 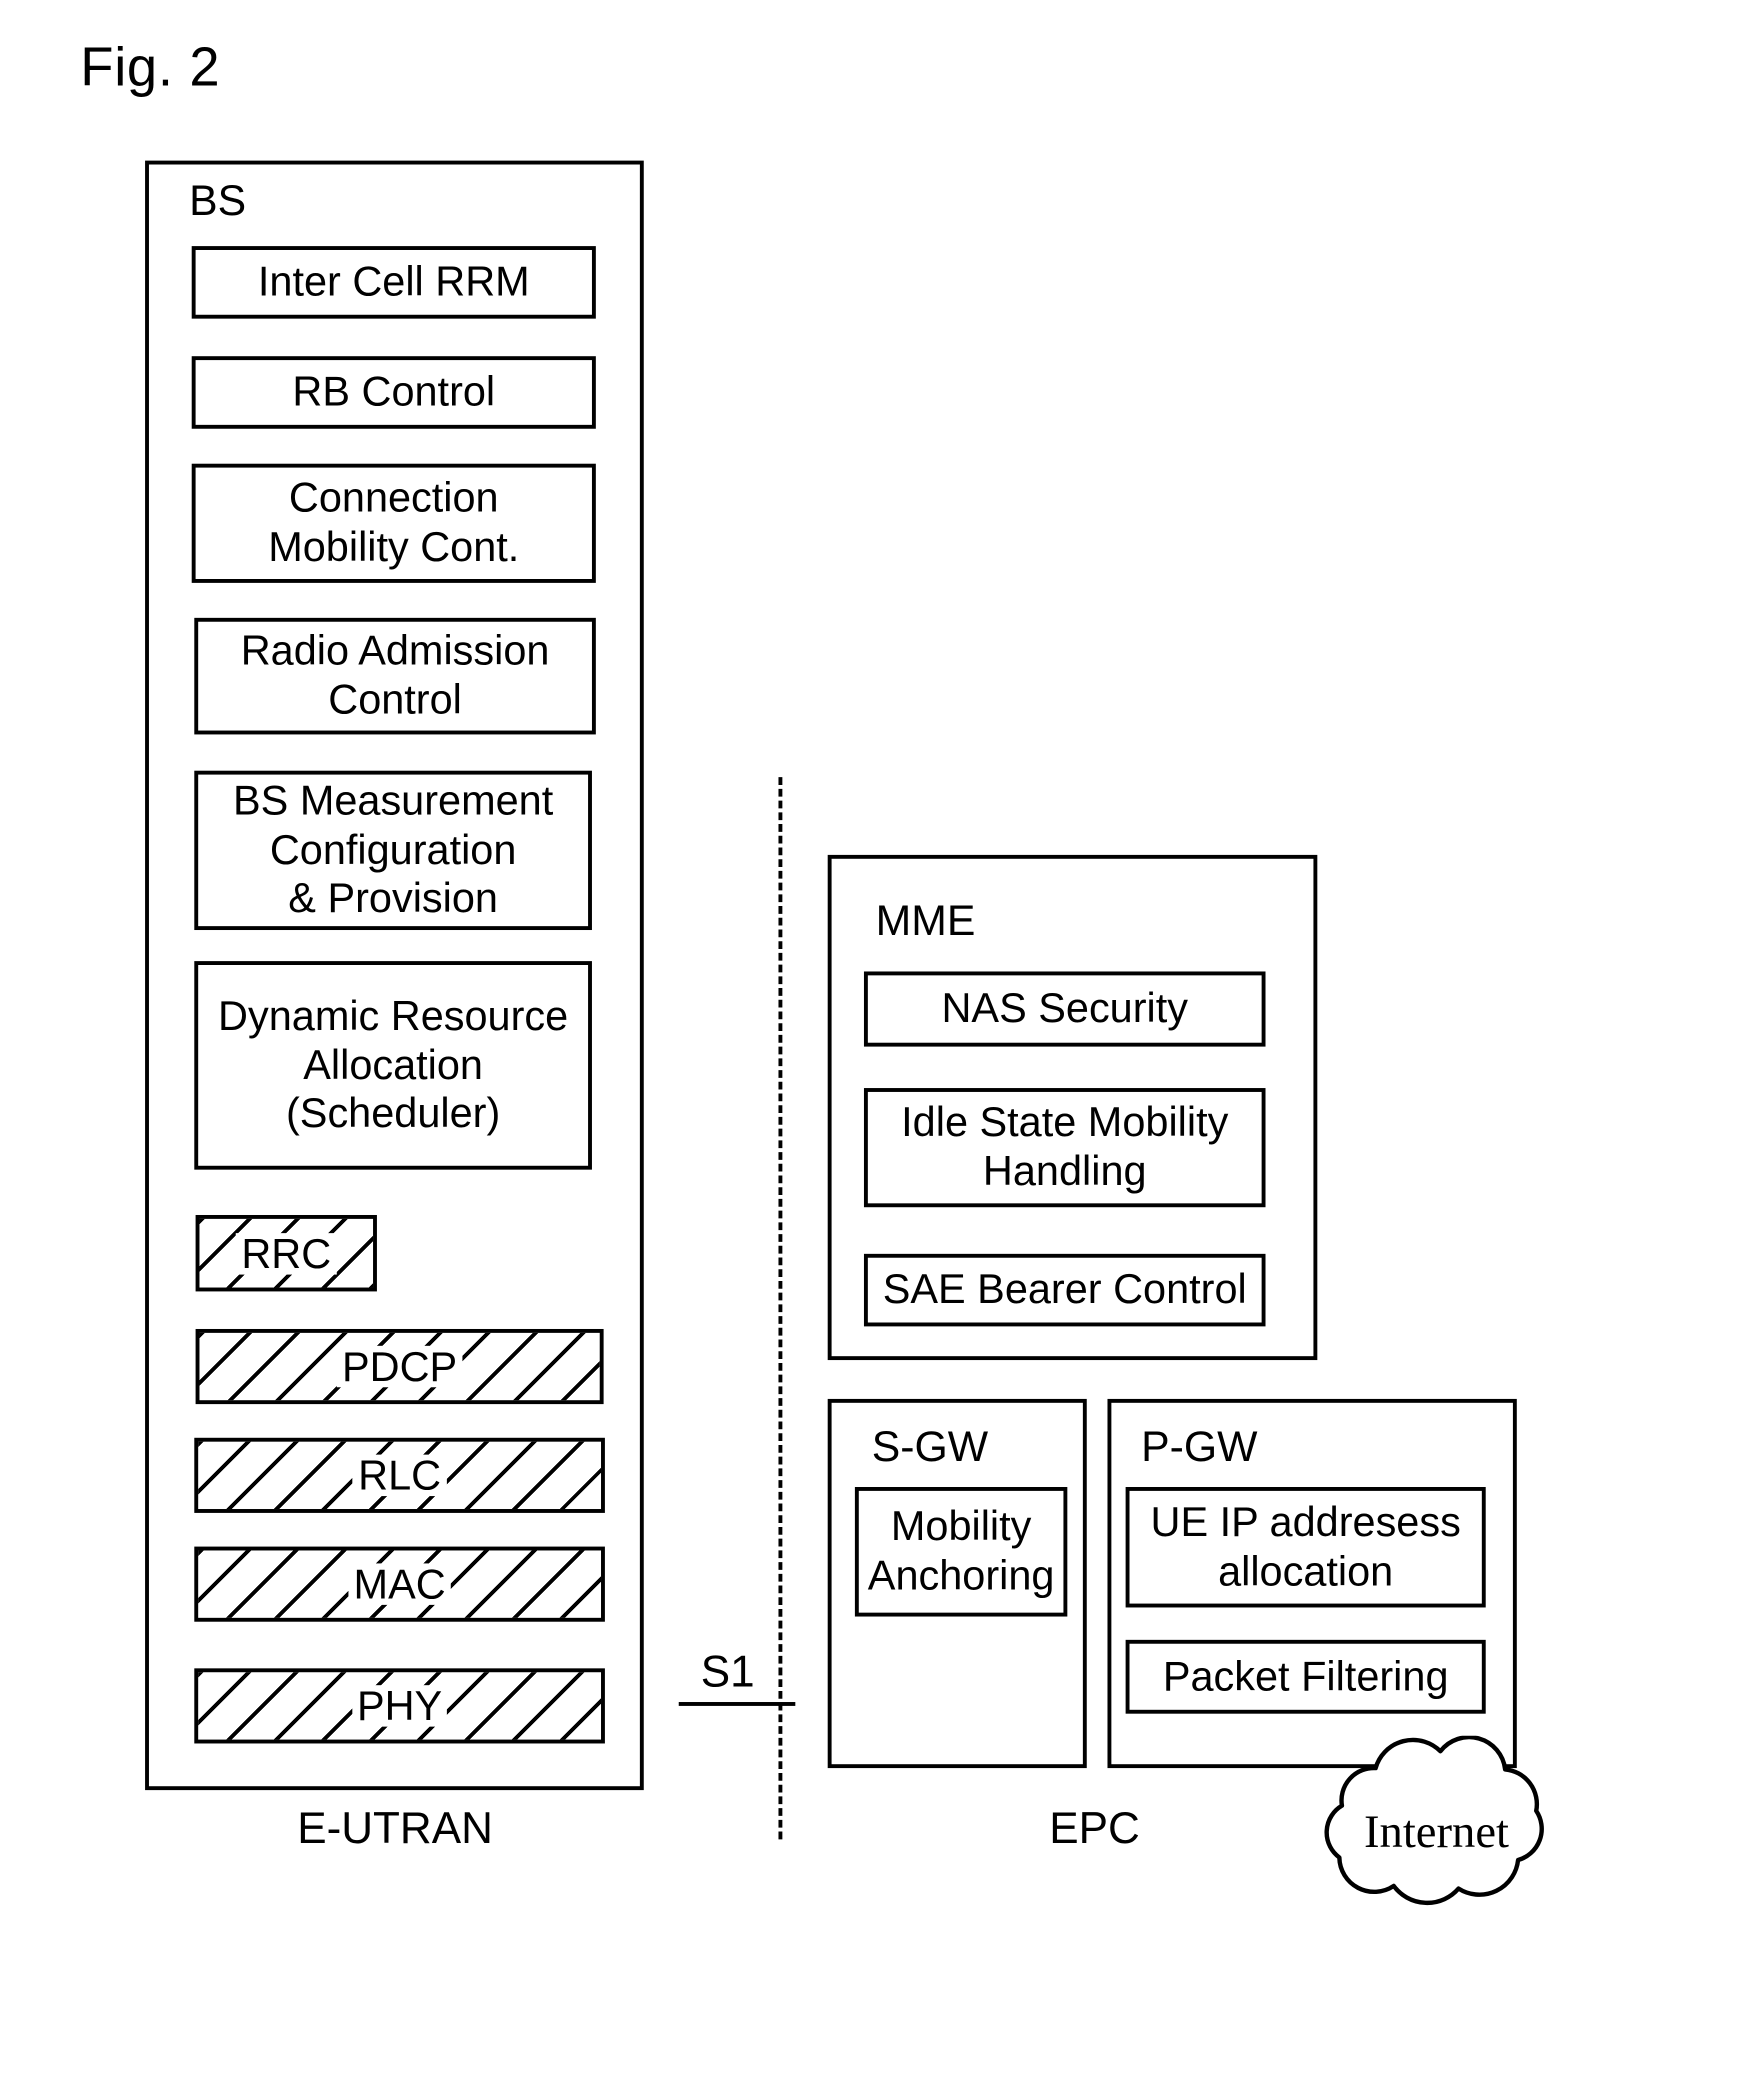 What do you see at coordinates (395, 1829) in the screenshot?
I see `eutran-caption: E-UTRAN` at bounding box center [395, 1829].